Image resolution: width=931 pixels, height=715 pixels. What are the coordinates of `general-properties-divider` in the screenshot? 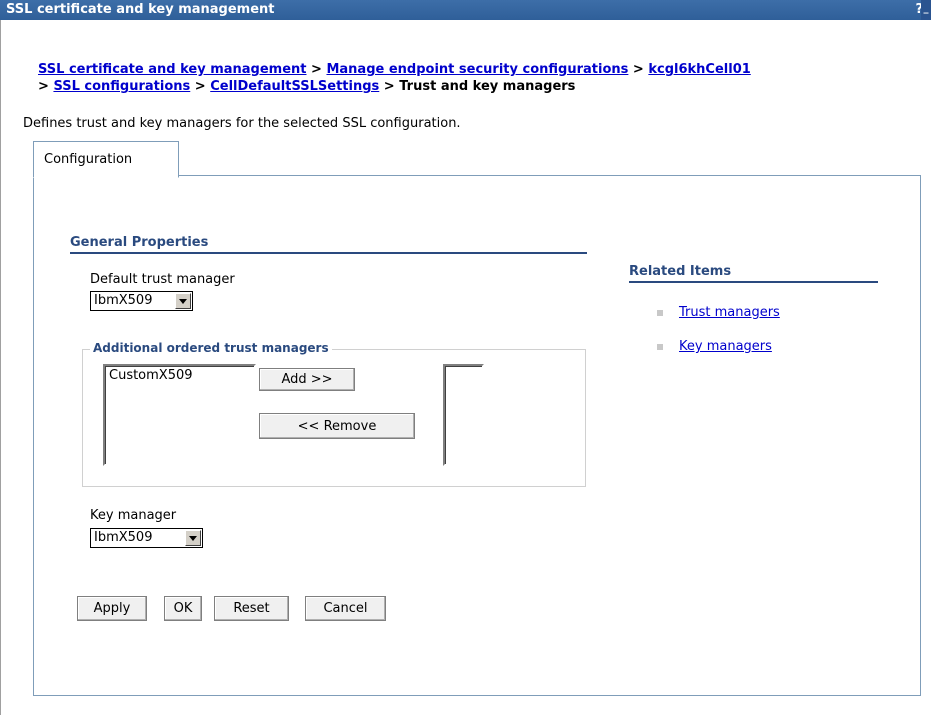 It's located at (328, 253).